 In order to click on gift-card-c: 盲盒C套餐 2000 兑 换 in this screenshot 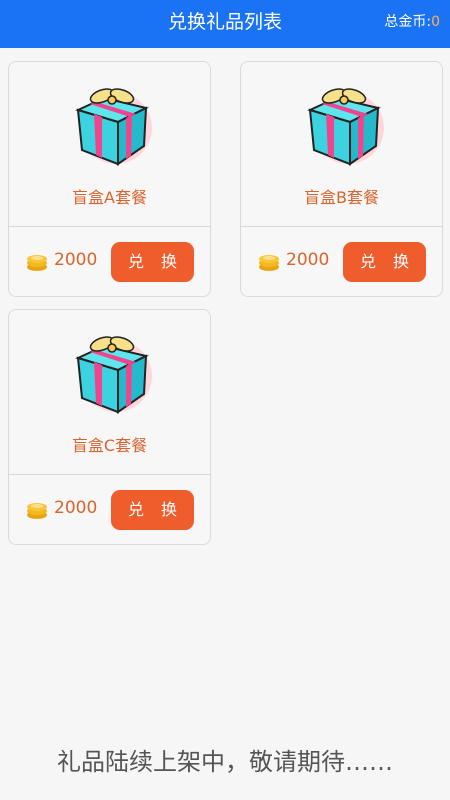, I will do `click(109, 427)`.